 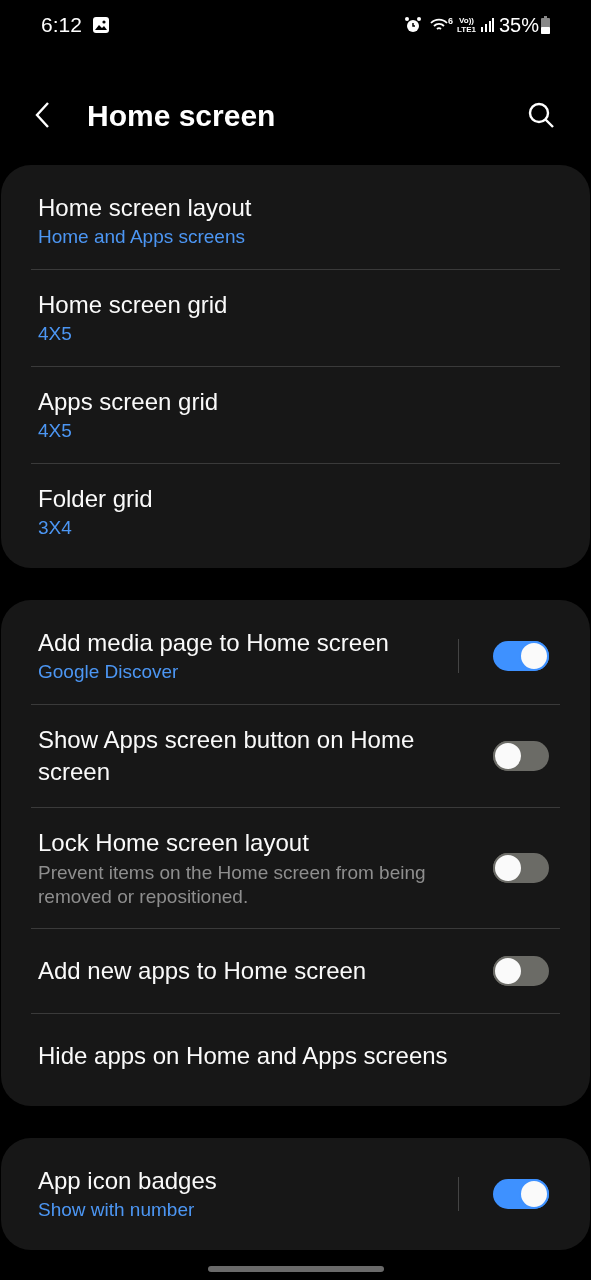 I want to click on setting-description: Prevent items on the Home screen from being removed or repositioned., so click(x=232, y=885).